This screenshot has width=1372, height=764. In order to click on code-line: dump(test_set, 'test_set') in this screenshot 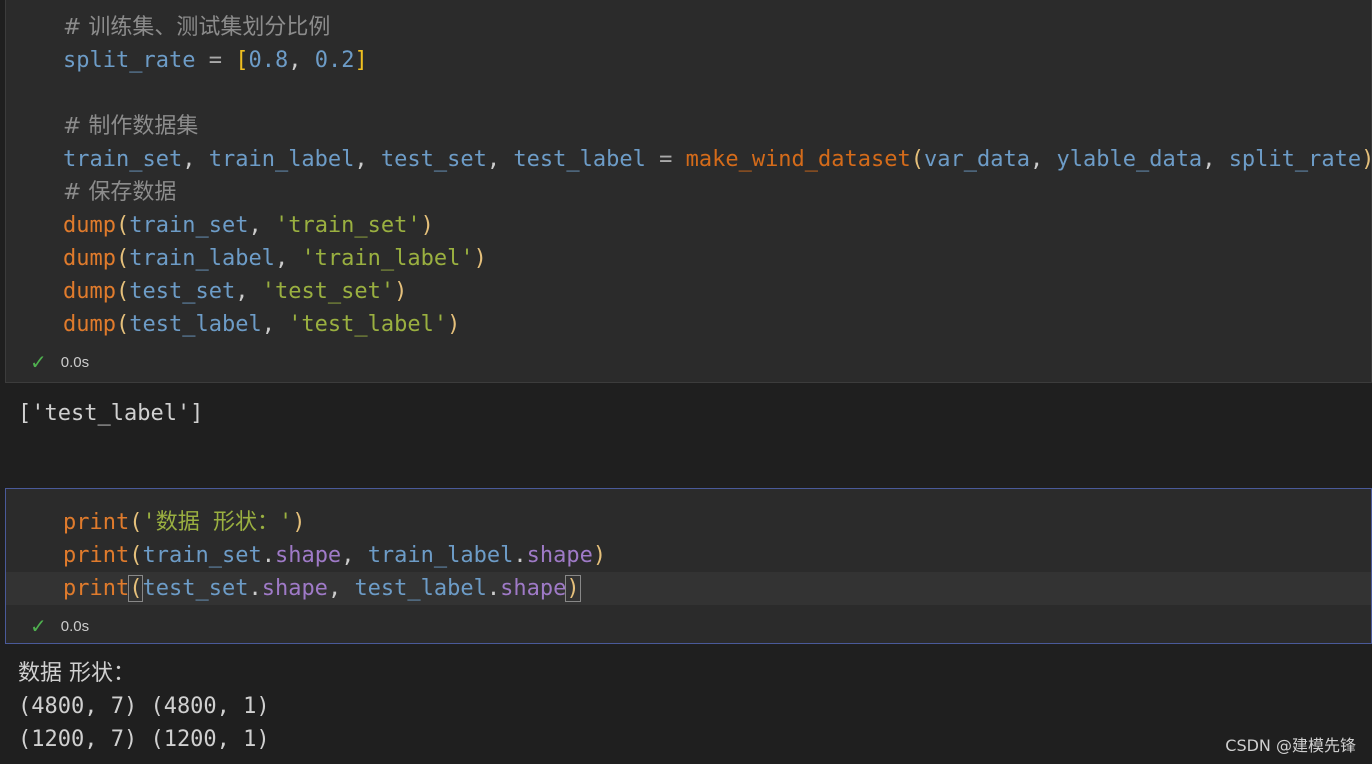, I will do `click(235, 291)`.